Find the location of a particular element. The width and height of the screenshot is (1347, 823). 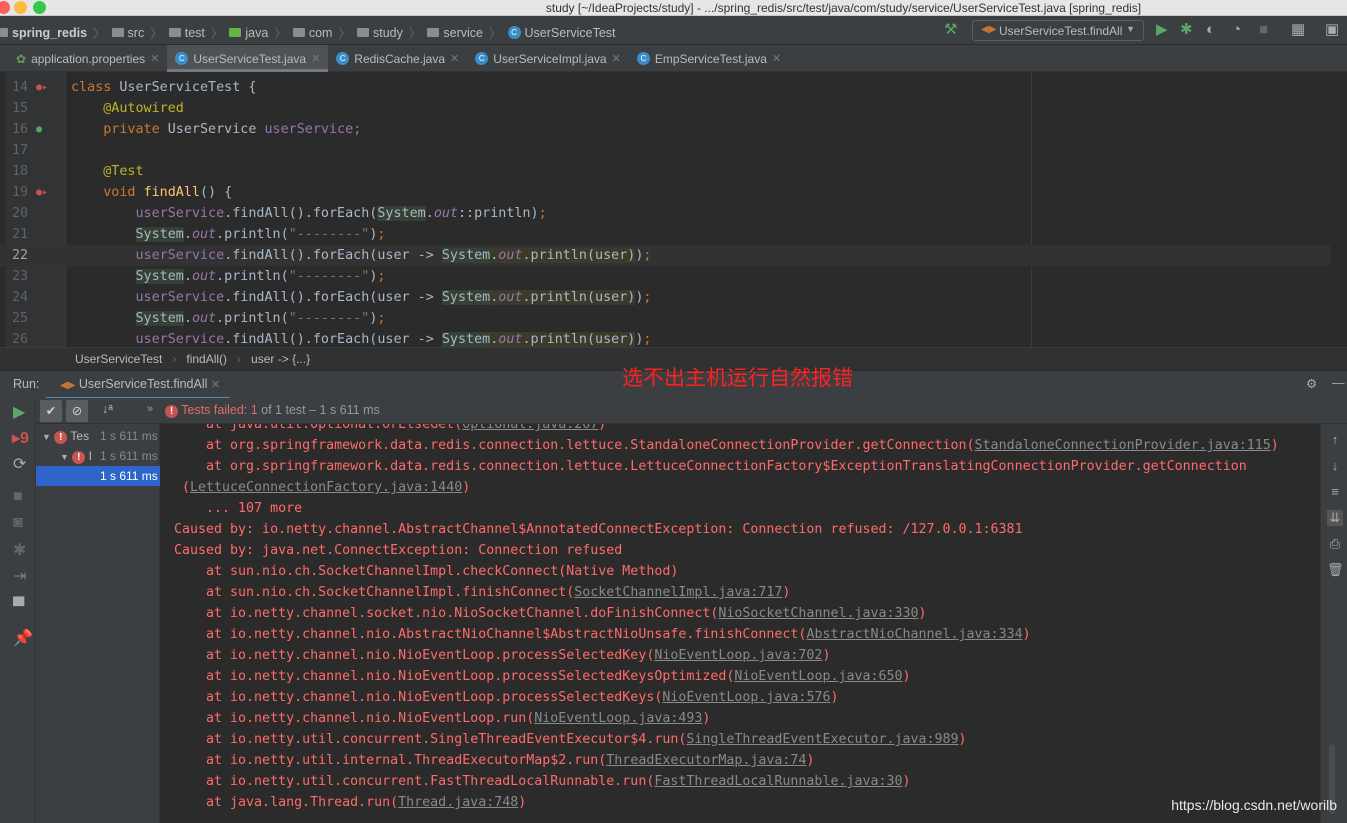

source-link: StandaloneConnectionProvider.java:115 is located at coordinates (1123, 445).